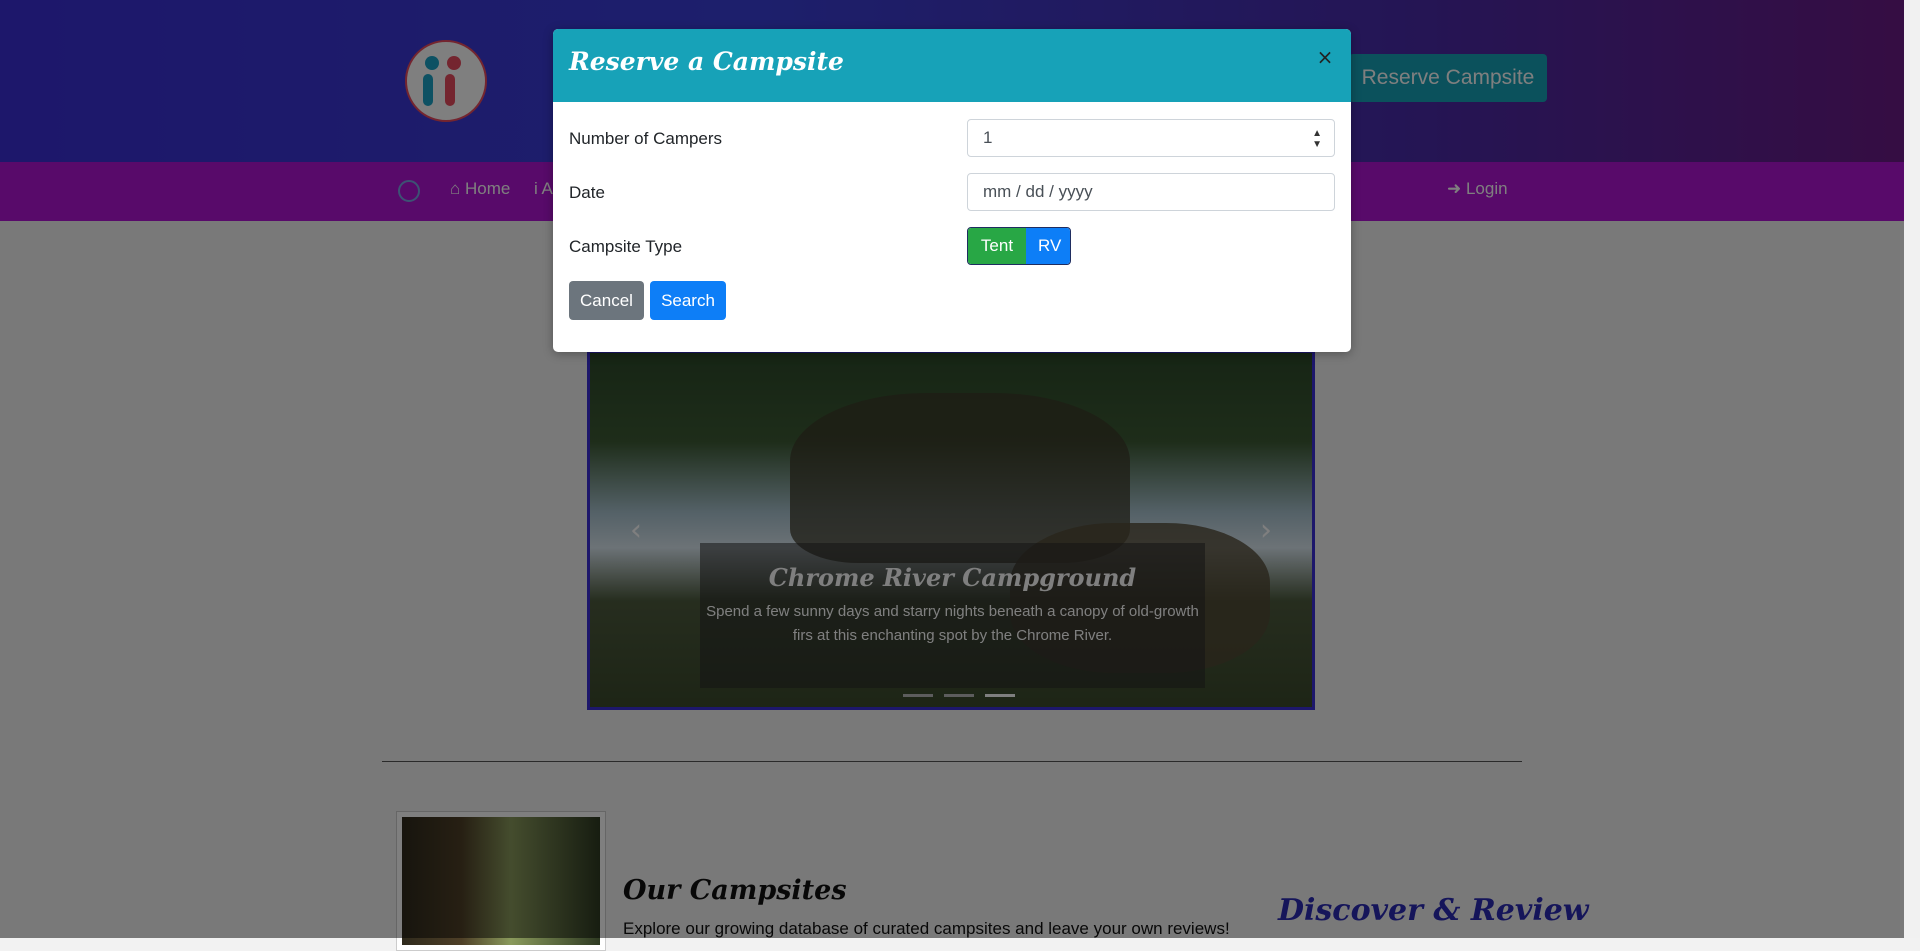 The image size is (1920, 951). Describe the element at coordinates (1151, 192) in the screenshot. I see `date-input: mm / dd / yyyy` at that location.